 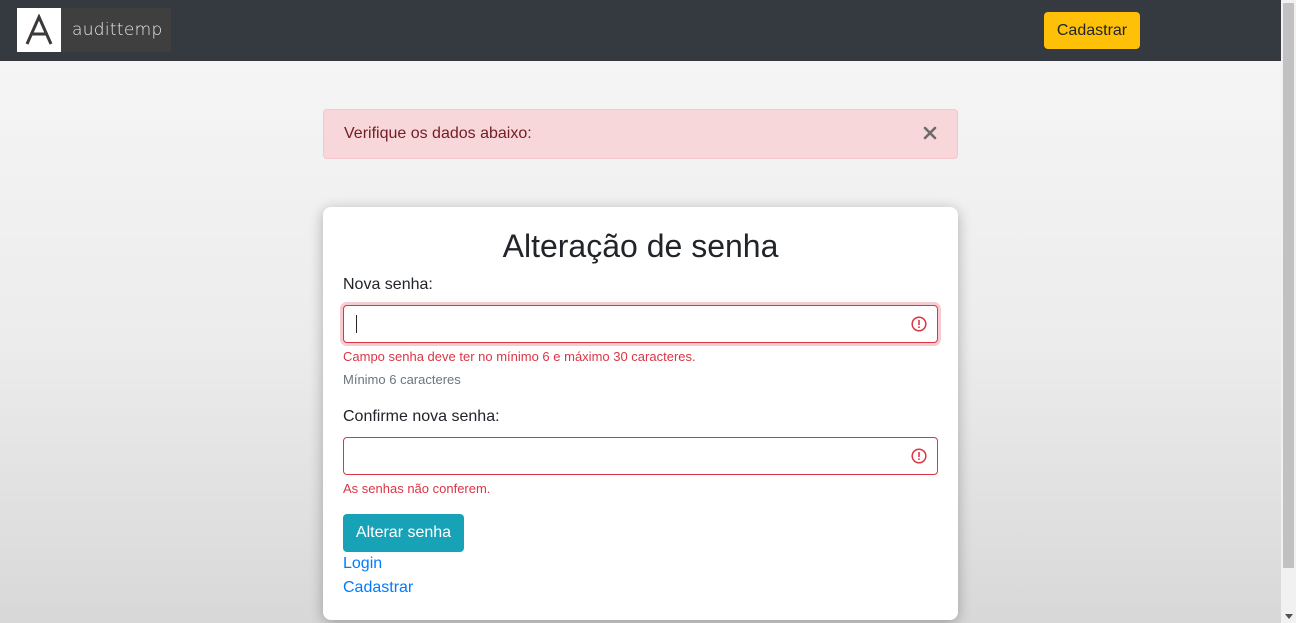 I want to click on confirm-password-label: Confirme nova senha:, so click(x=421, y=416).